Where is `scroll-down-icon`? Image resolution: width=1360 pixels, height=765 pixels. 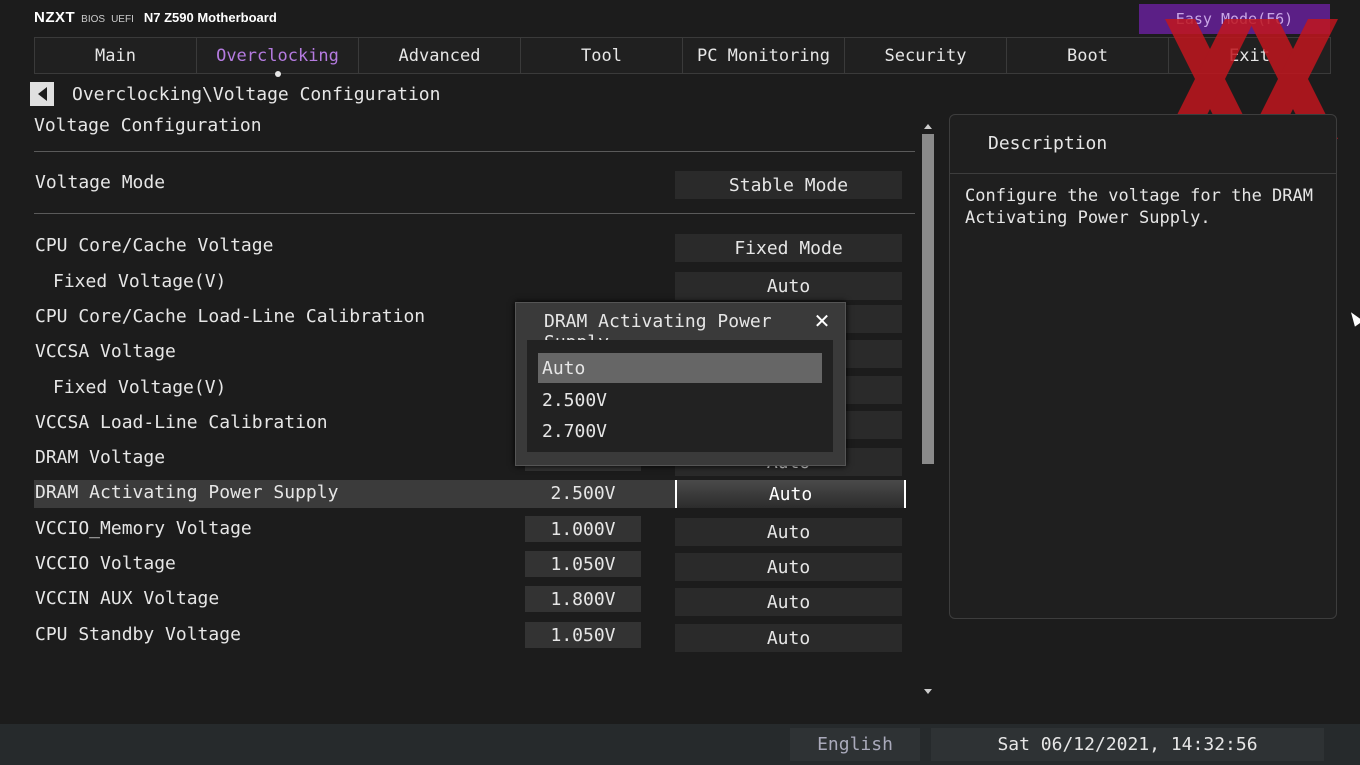 scroll-down-icon is located at coordinates (928, 691).